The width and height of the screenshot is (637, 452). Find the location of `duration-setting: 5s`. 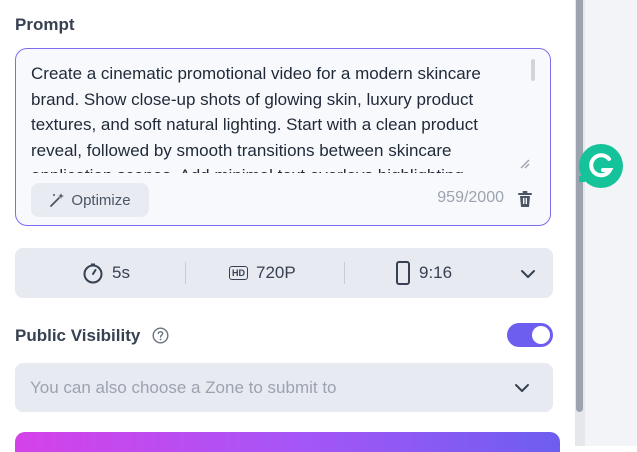

duration-setting: 5s is located at coordinates (106, 273).